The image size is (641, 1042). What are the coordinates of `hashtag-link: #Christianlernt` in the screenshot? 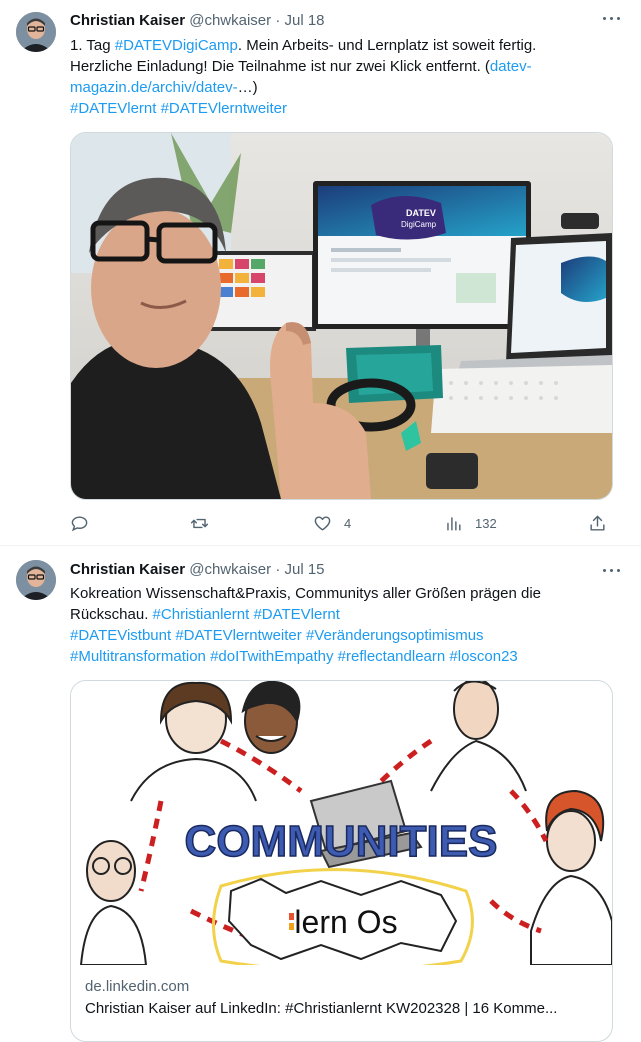 It's located at (201, 614).